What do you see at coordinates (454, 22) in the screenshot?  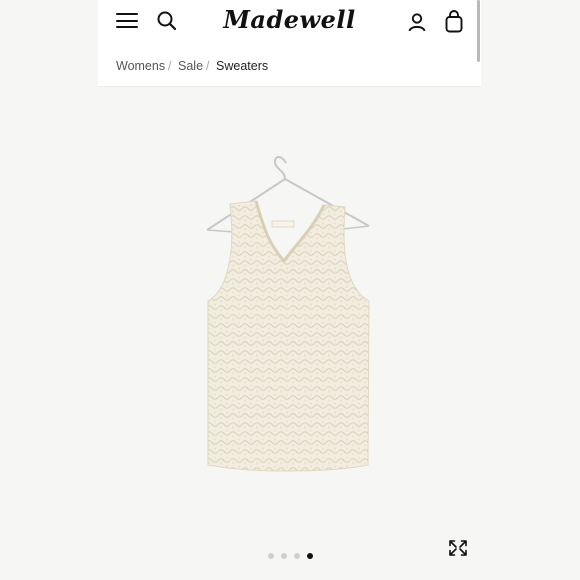 I see `shopping-bag-icon` at bounding box center [454, 22].